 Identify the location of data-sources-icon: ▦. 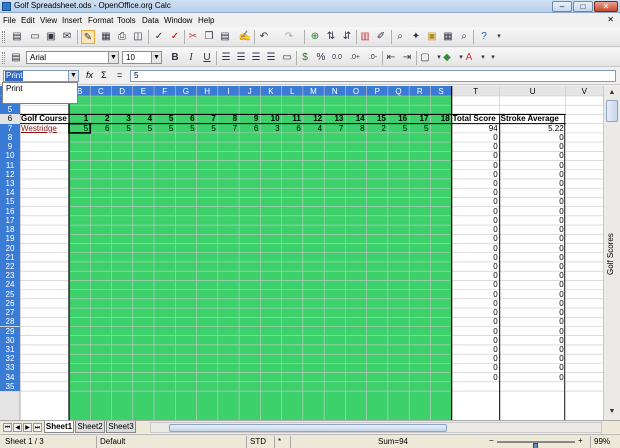
(448, 37).